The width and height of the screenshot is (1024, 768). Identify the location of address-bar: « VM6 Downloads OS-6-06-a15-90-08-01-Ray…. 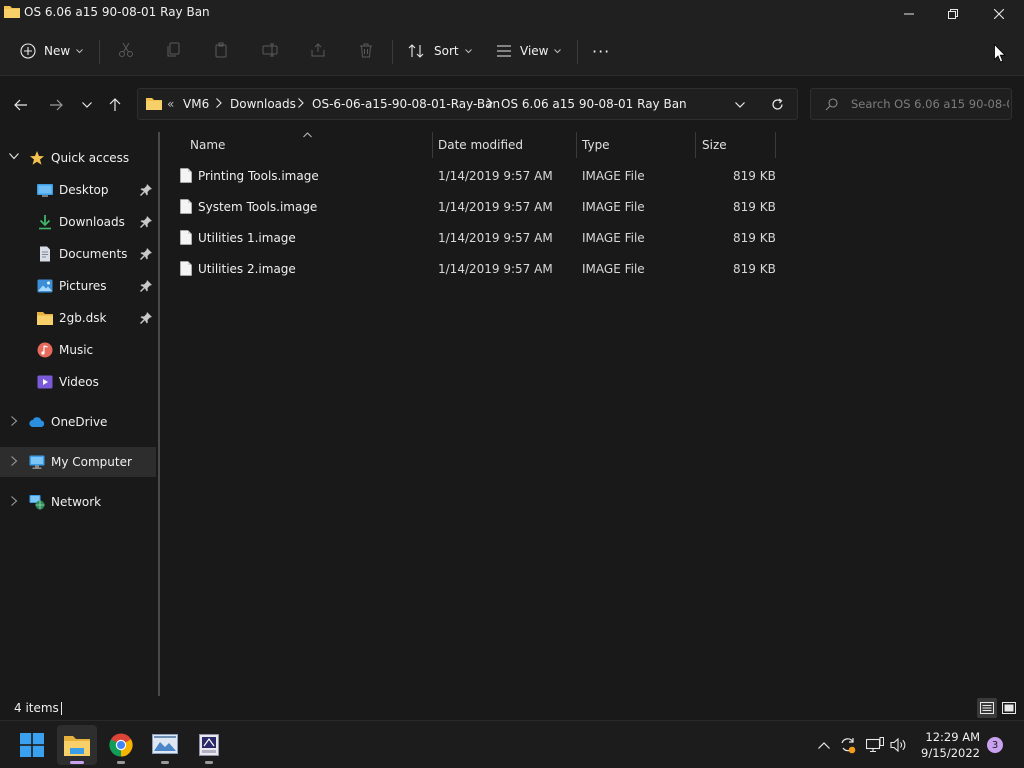
(467, 104).